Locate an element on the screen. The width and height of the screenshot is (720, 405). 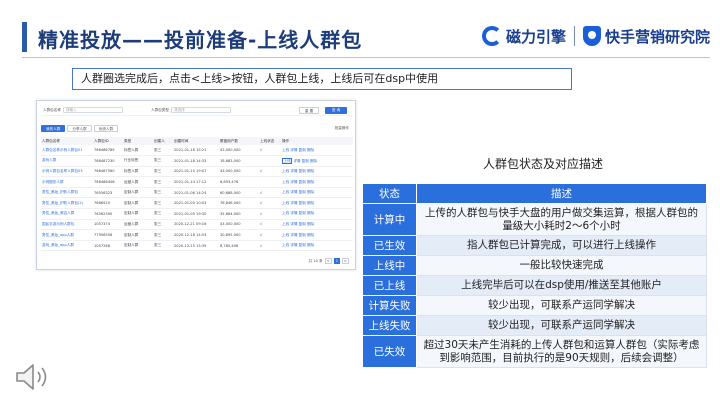
status-row: 上线失败 较少出现，可联系产运同学解决 is located at coordinates (534, 325).